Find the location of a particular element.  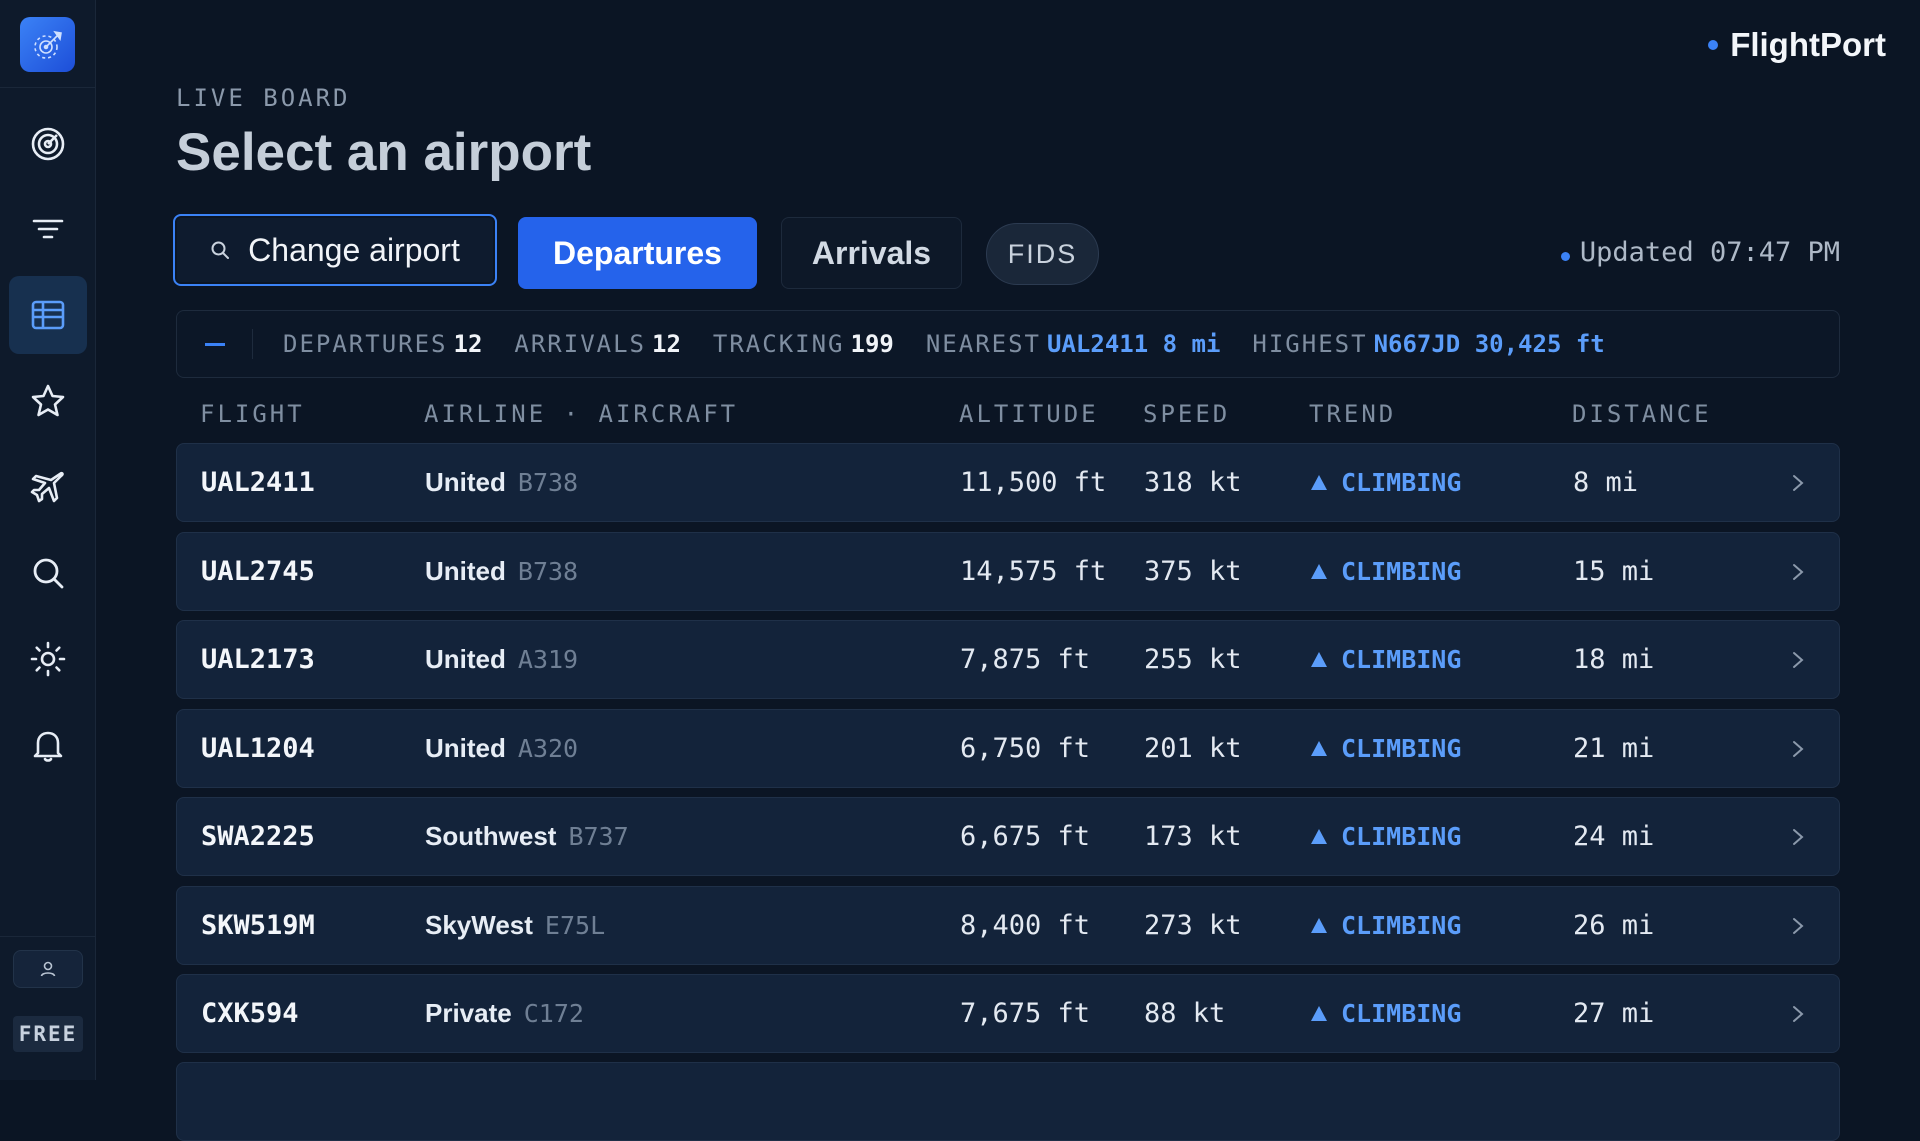

altitude: 14,575 ft is located at coordinates (1033, 571).